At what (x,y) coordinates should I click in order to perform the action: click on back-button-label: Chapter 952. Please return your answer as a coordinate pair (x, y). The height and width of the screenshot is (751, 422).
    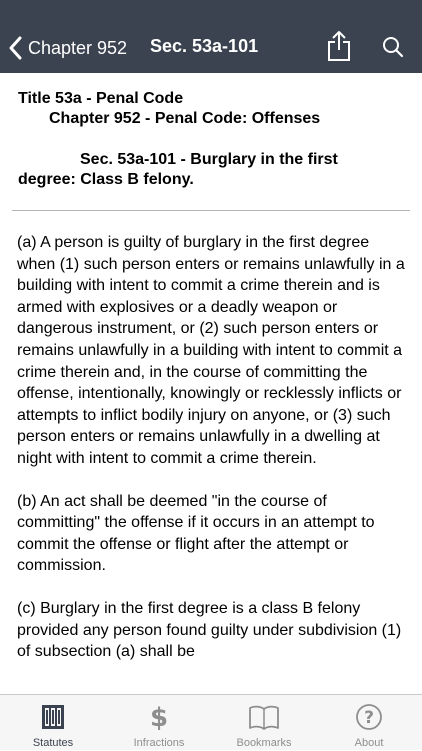
    Looking at the image, I should click on (78, 47).